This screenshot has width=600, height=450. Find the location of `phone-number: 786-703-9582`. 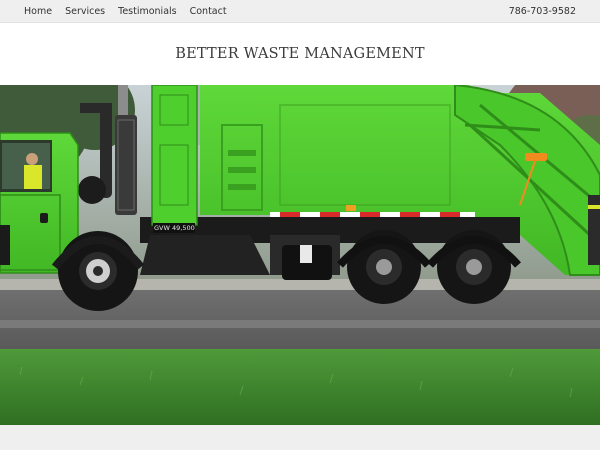

phone-number: 786-703-9582 is located at coordinates (542, 11).